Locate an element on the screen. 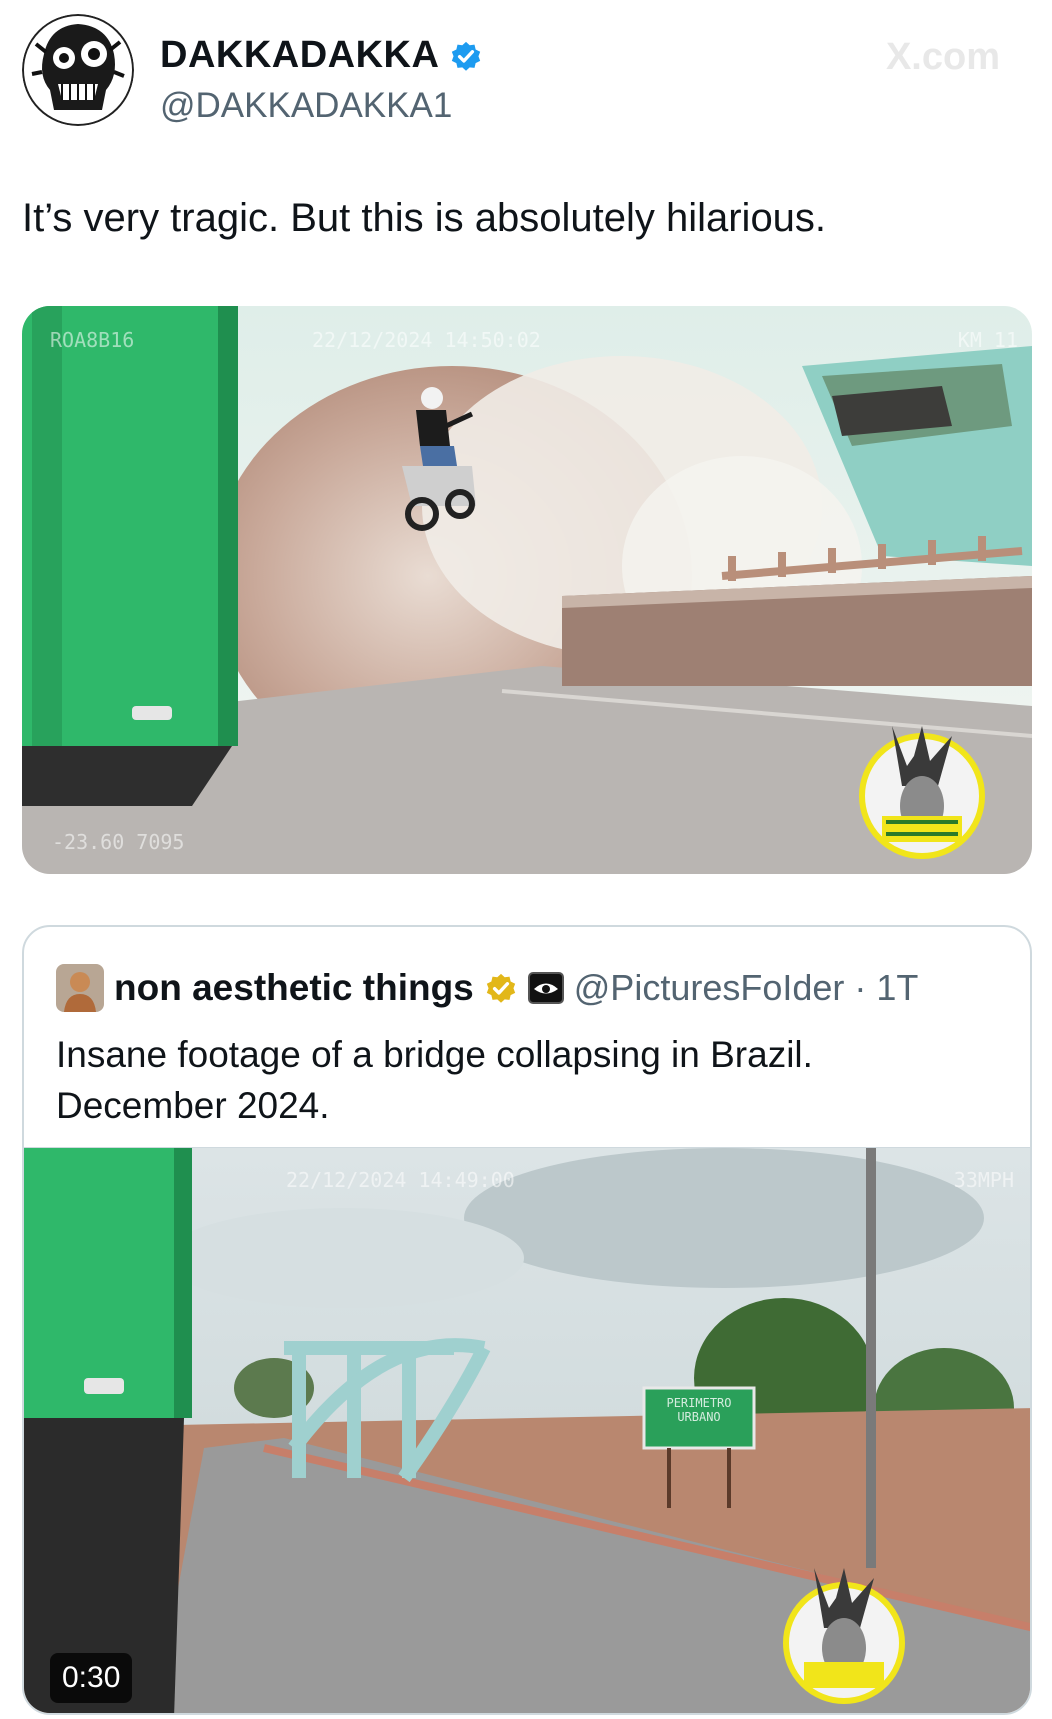  author-name-row: DAKKADAKKA is located at coordinates (321, 55).